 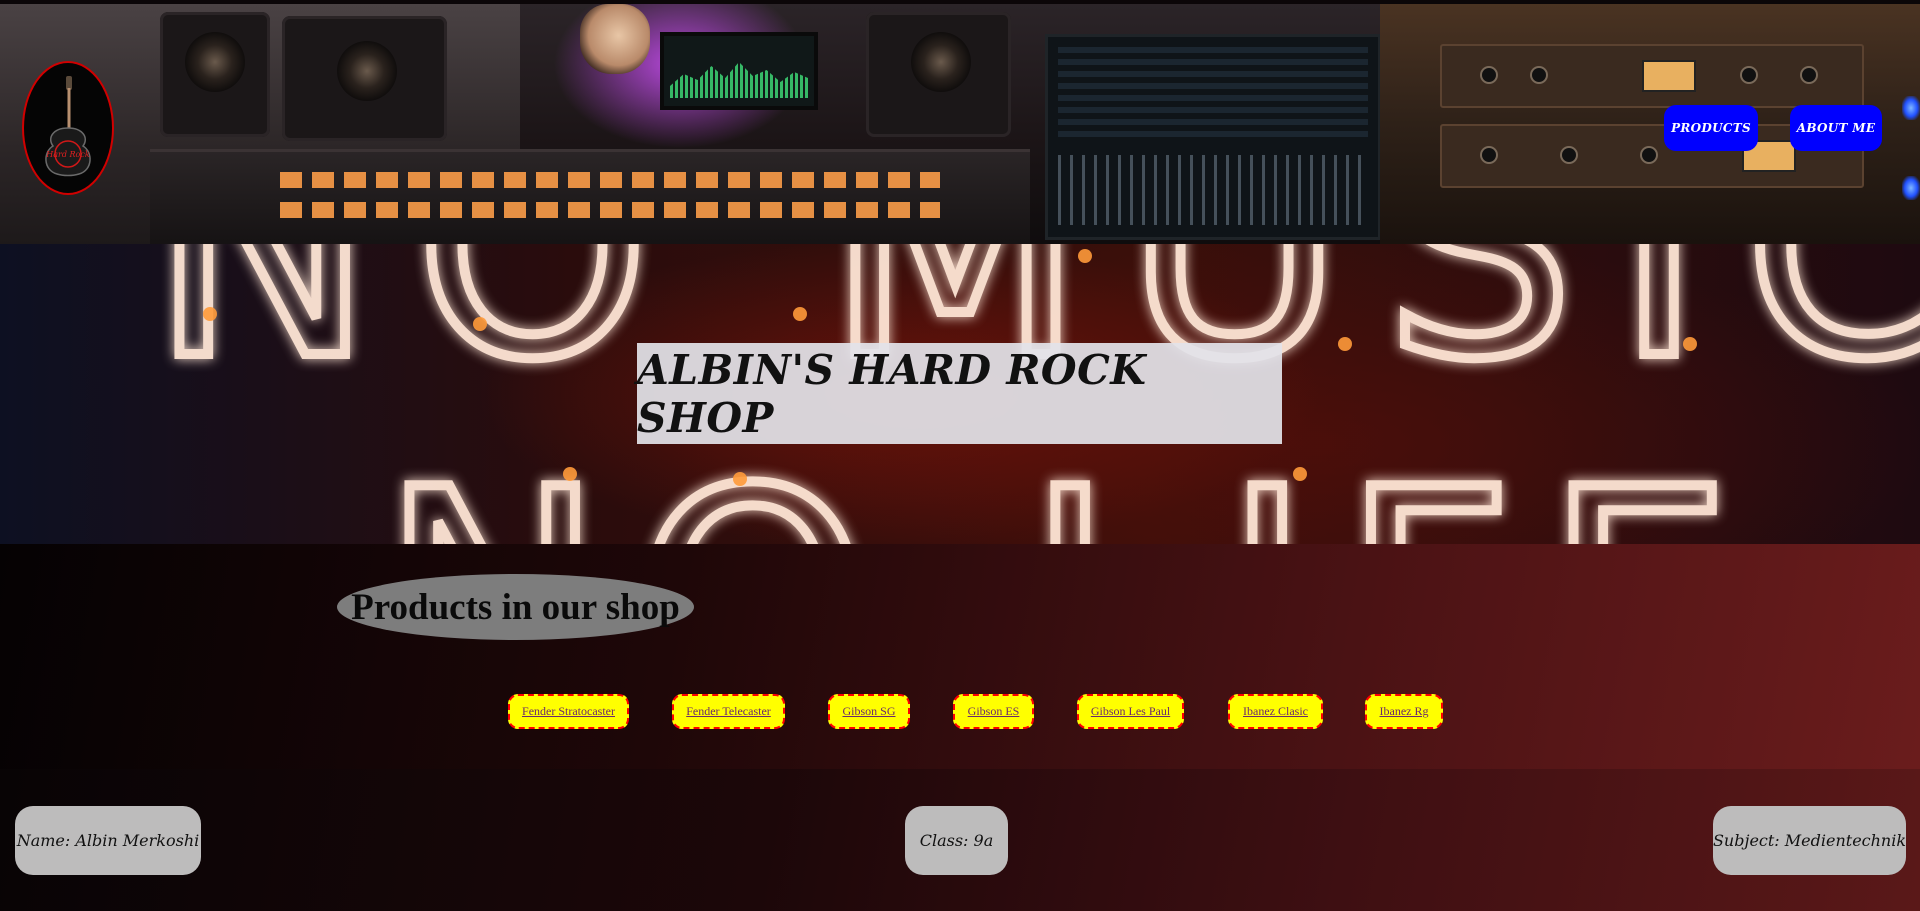 What do you see at coordinates (1213, 137) in the screenshot?
I see `daw-screen` at bounding box center [1213, 137].